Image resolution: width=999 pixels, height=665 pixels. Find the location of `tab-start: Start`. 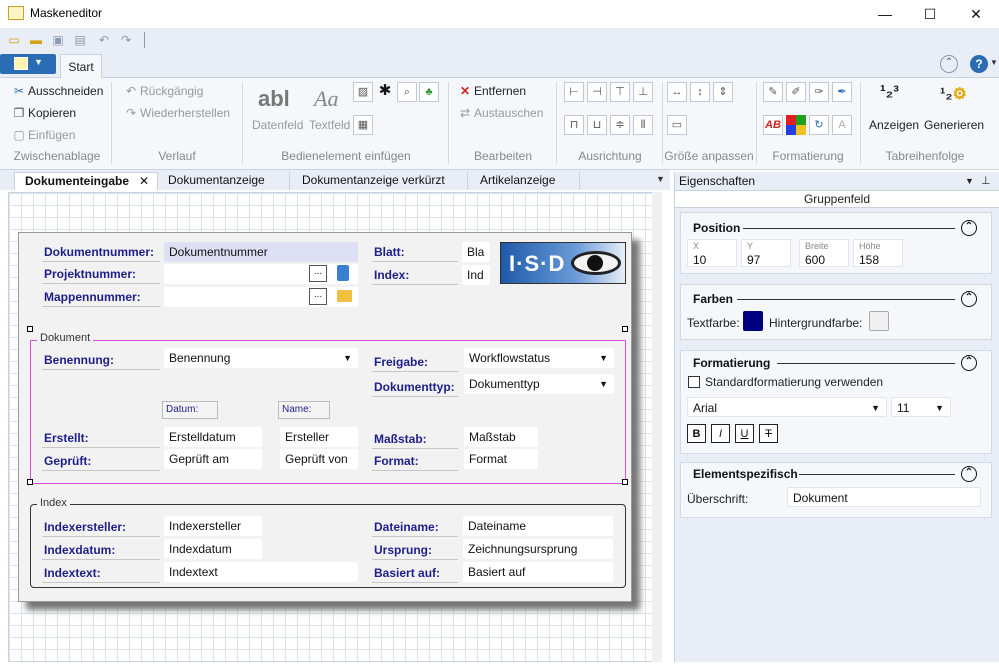

tab-start: Start is located at coordinates (81, 66).